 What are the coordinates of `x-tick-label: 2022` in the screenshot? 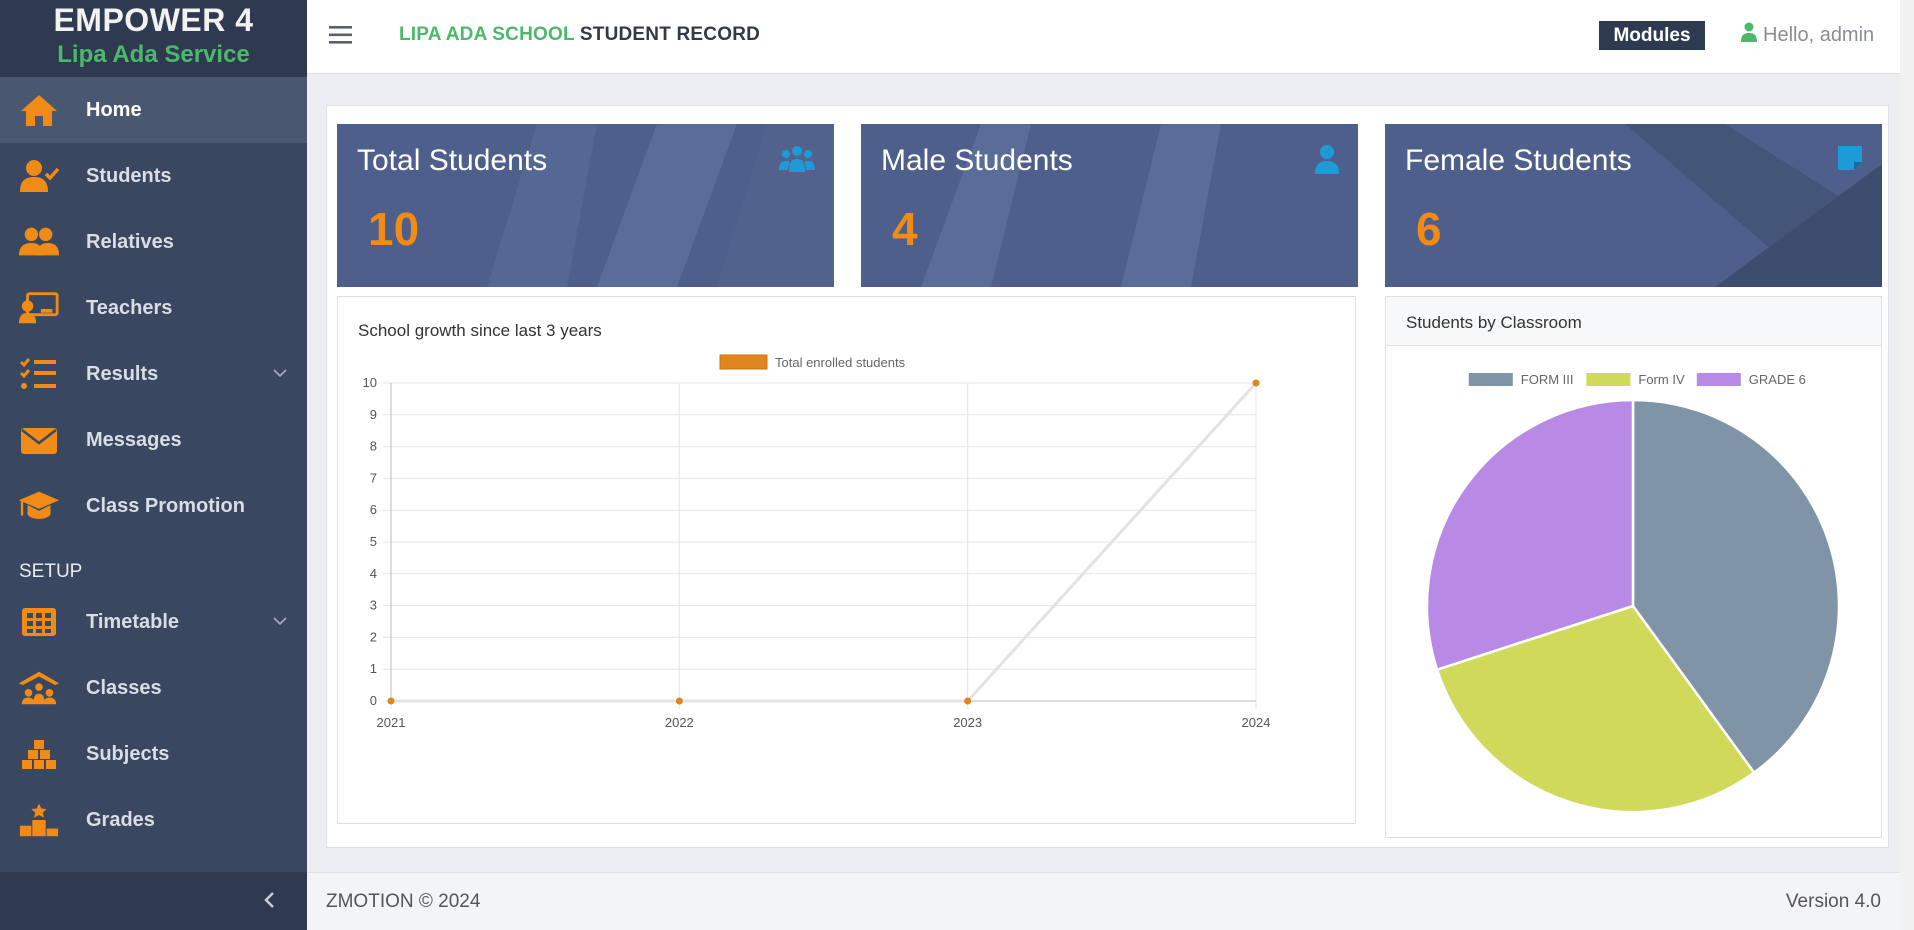 It's located at (679, 722).